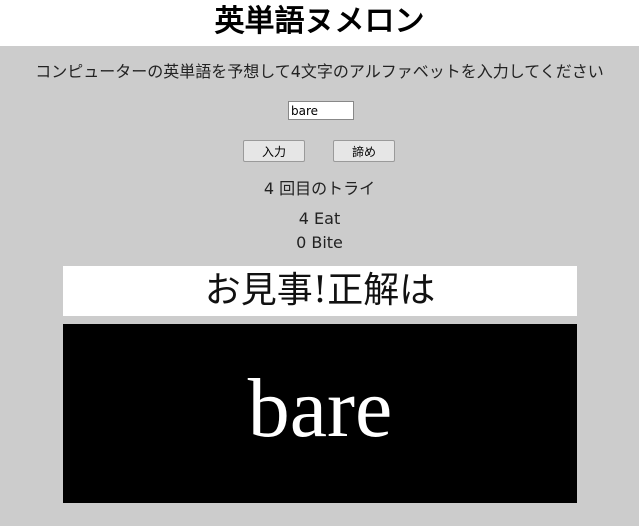 The image size is (639, 526). Describe the element at coordinates (321, 110) in the screenshot. I see `guess-input` at that location.